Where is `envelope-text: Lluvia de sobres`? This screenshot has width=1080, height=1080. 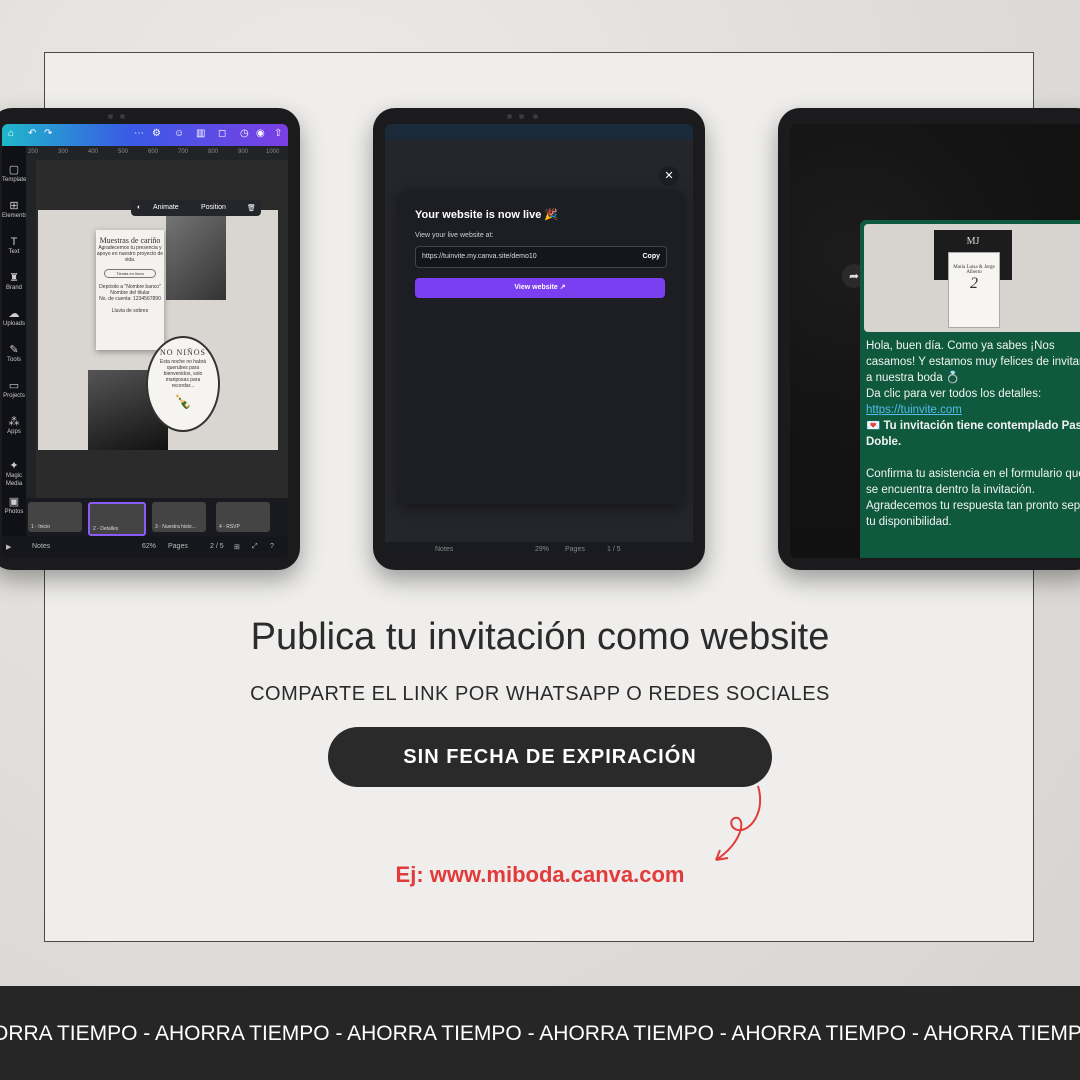
envelope-text: Lluvia de sobres is located at coordinates (130, 311).